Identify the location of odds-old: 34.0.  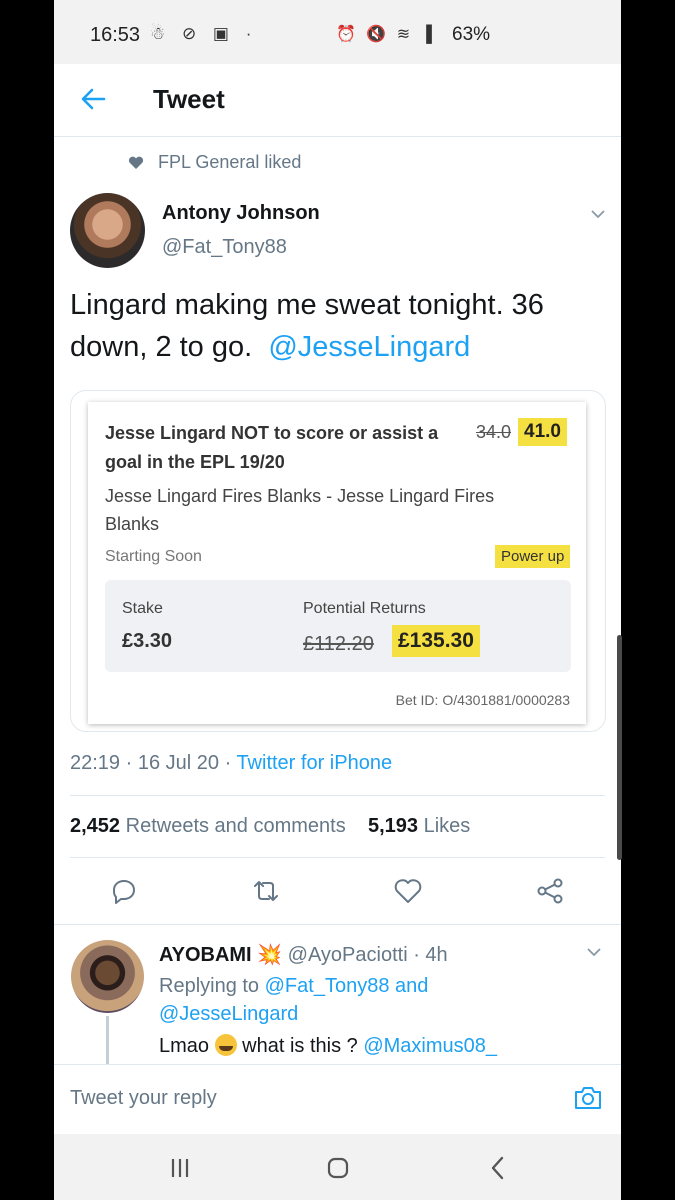
(494, 432).